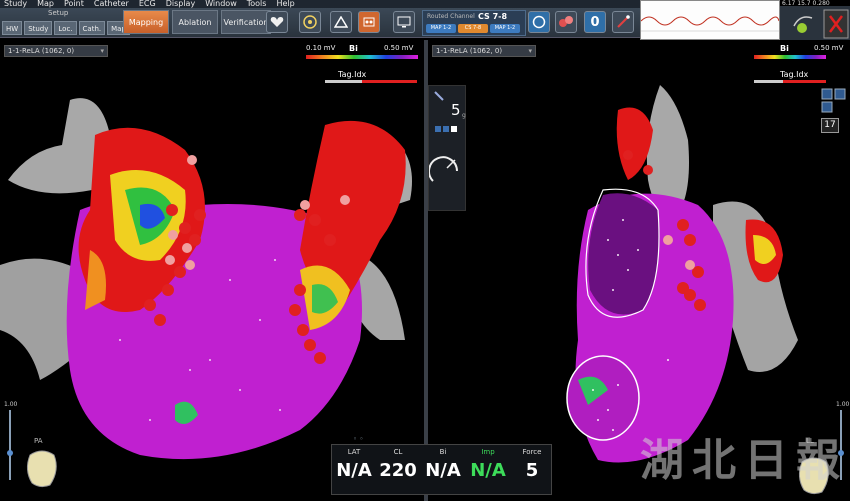 This screenshot has width=850, height=501. I want to click on watermark: 湖北日報, so click(744, 460).